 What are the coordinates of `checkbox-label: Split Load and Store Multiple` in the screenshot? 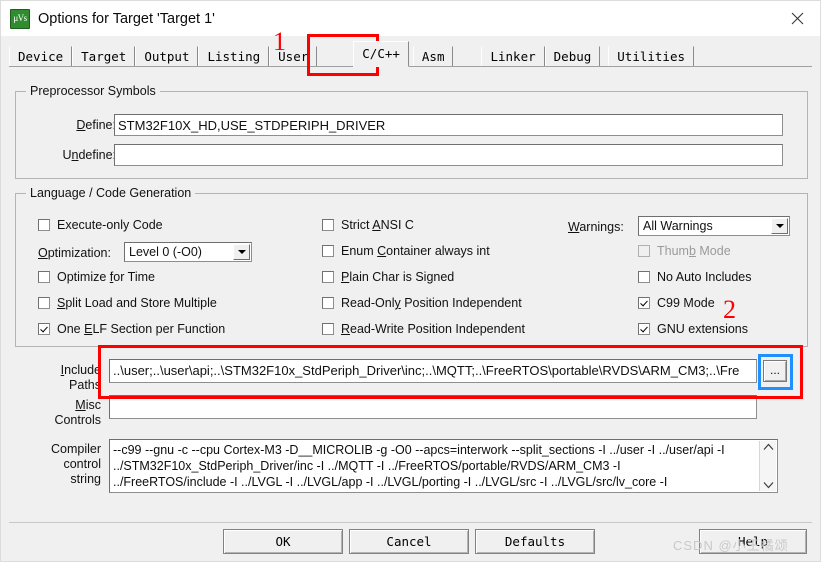 It's located at (137, 303).